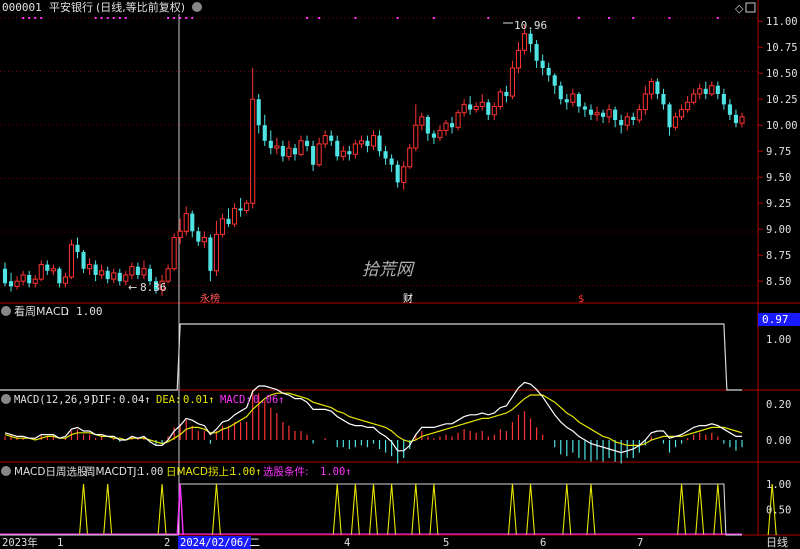  I want to click on x-label-year: 2023年, so click(20, 542).